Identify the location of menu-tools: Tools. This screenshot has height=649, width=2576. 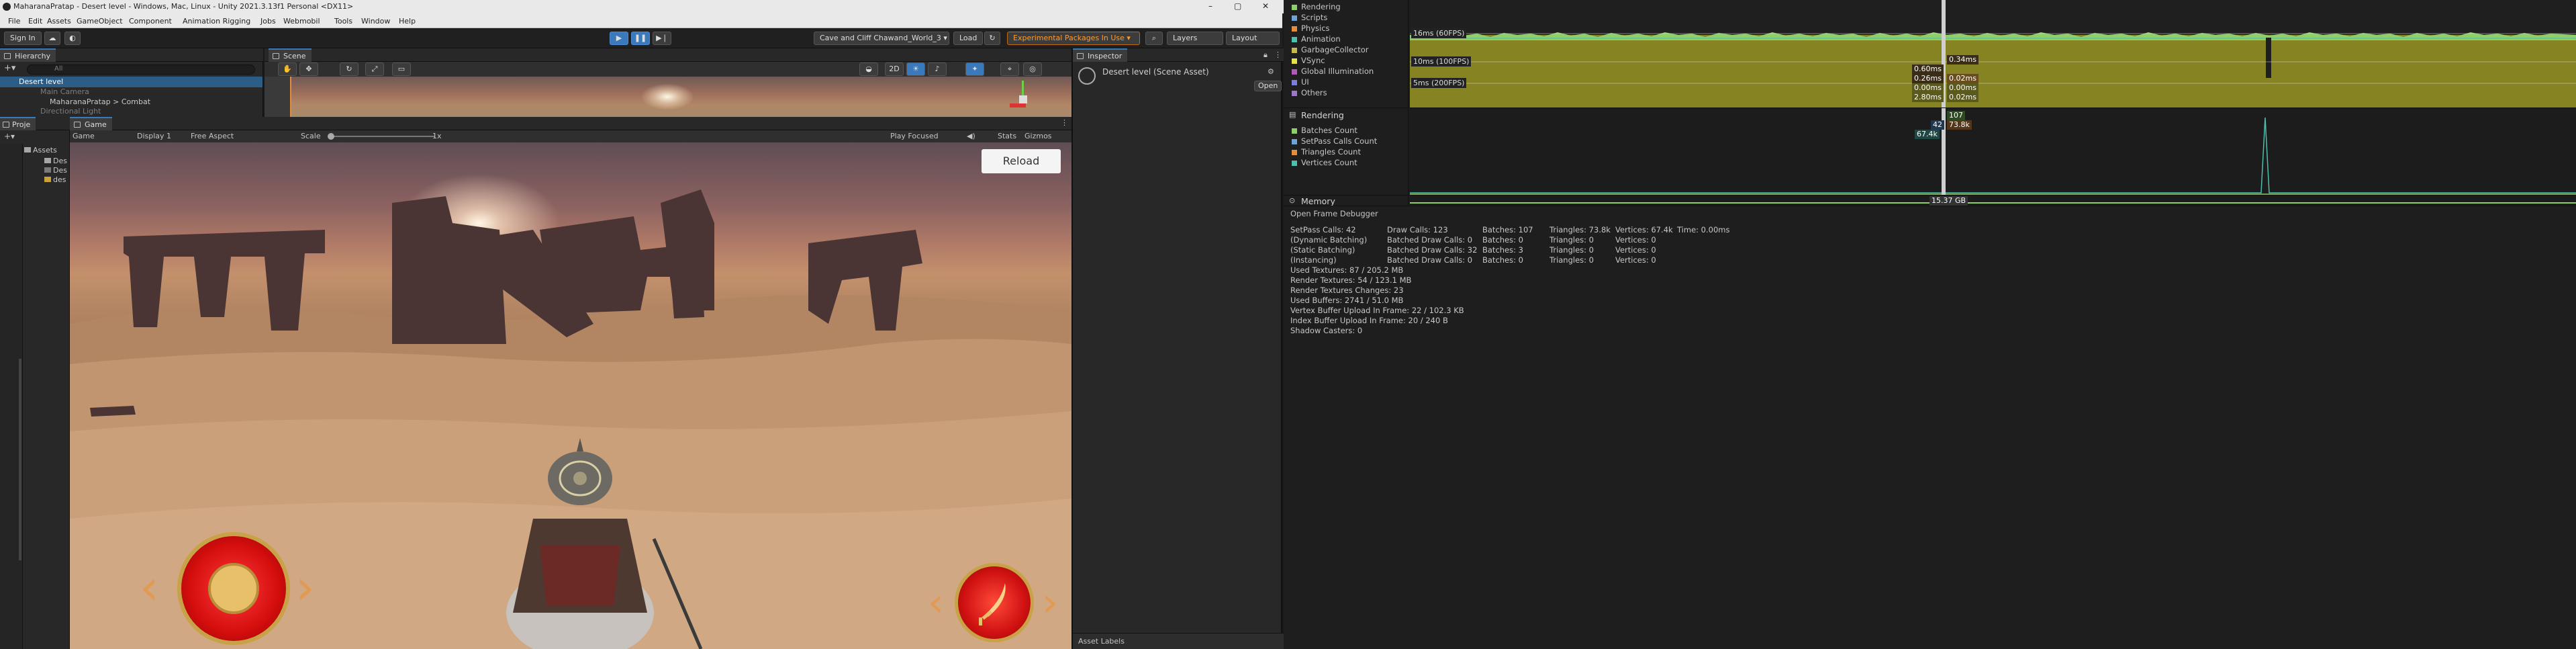
(343, 21).